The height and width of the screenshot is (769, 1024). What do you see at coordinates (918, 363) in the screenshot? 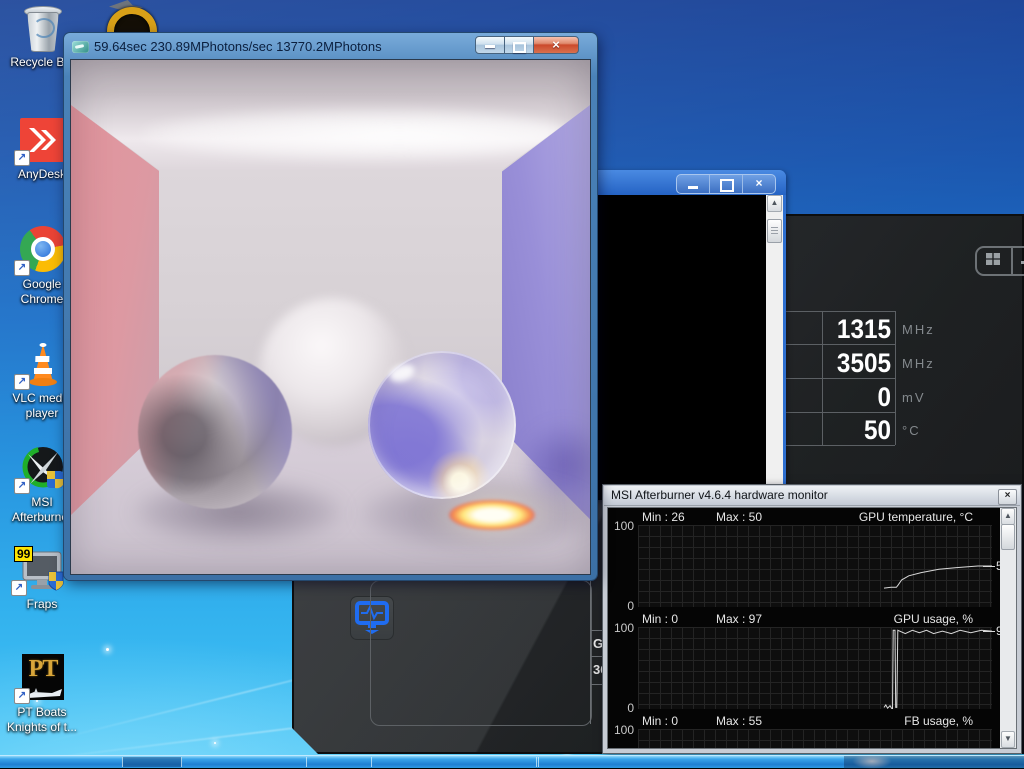
I see `memory-clock-unit: MHz` at bounding box center [918, 363].